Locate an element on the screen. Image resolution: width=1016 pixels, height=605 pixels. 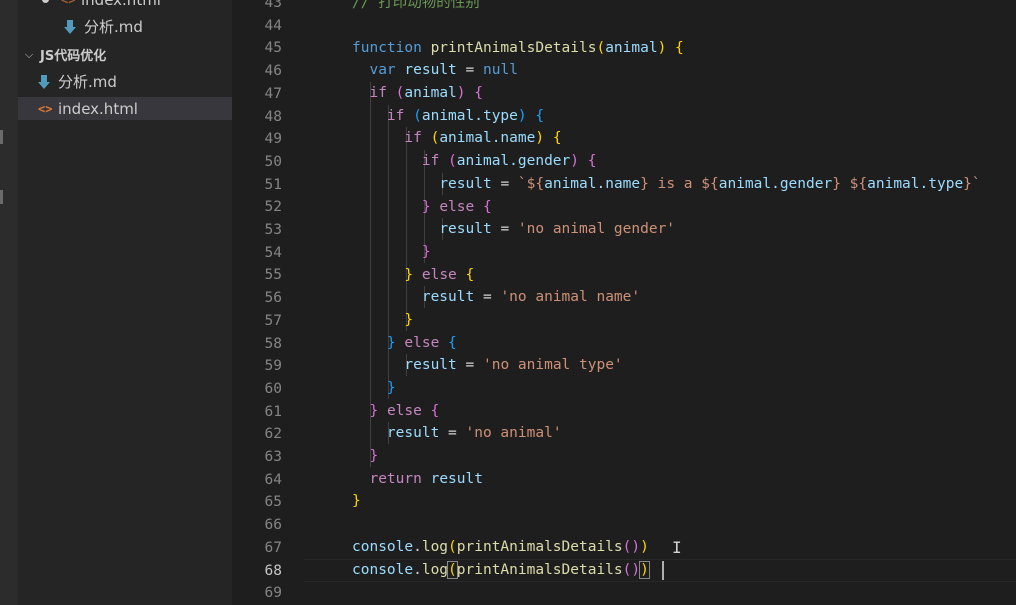
code-line: if (animal) { is located at coordinates (426, 93).